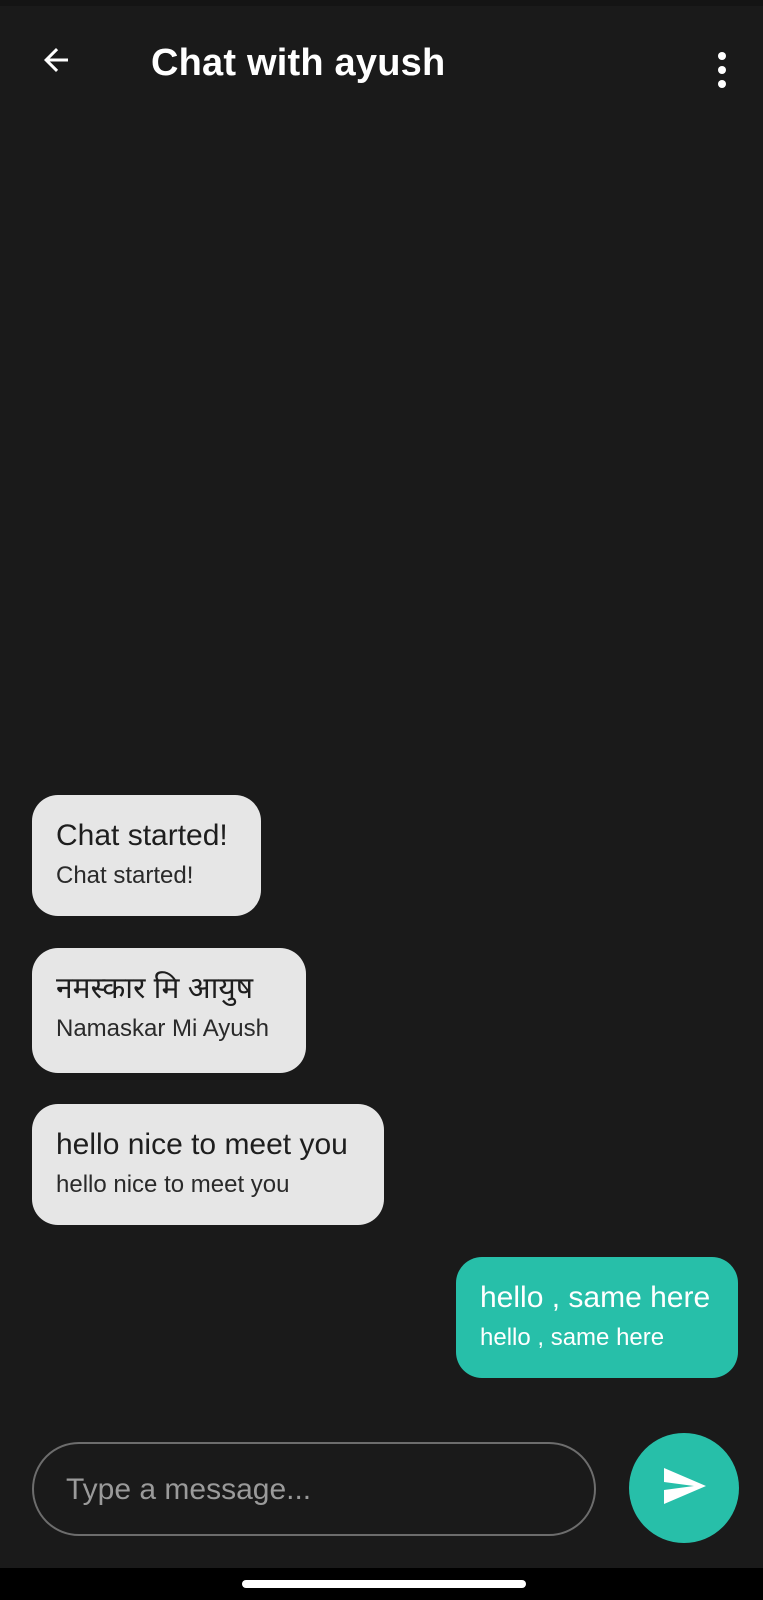  I want to click on message-composer, so click(314, 1489).